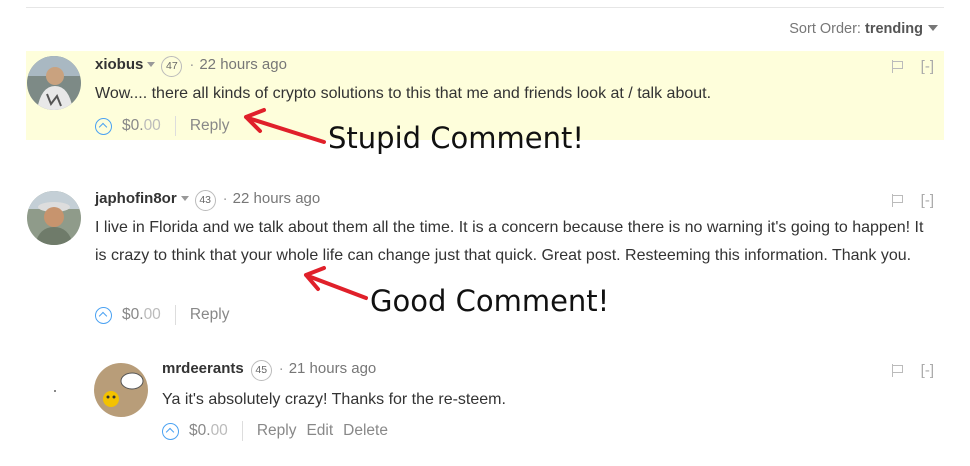  What do you see at coordinates (894, 29) in the screenshot?
I see `sort-value: trending` at bounding box center [894, 29].